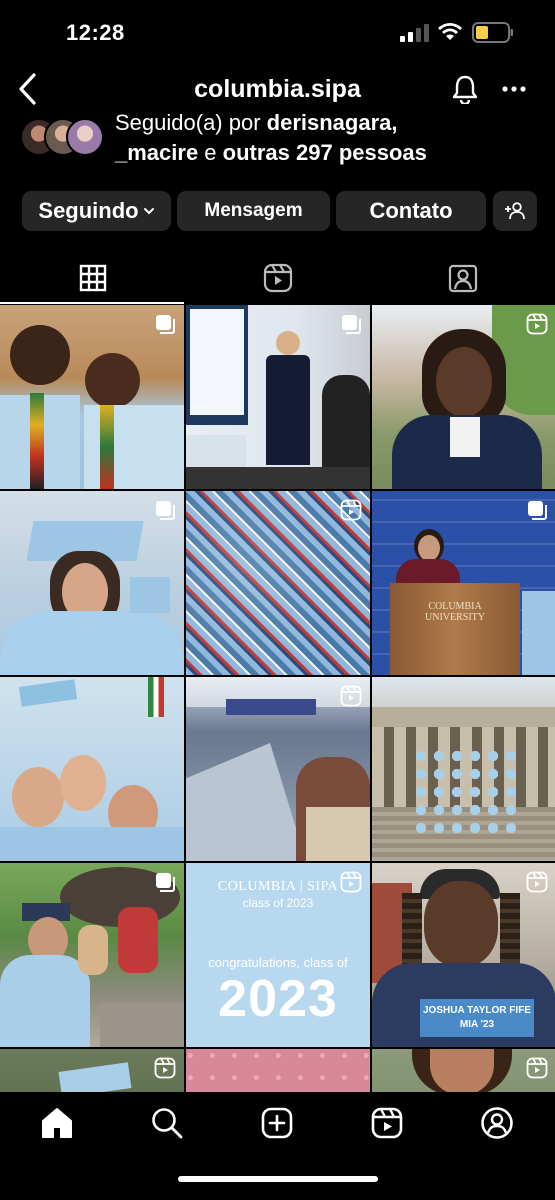 The height and width of the screenshot is (1200, 555). I want to click on graduation-cap, so click(48, 693).